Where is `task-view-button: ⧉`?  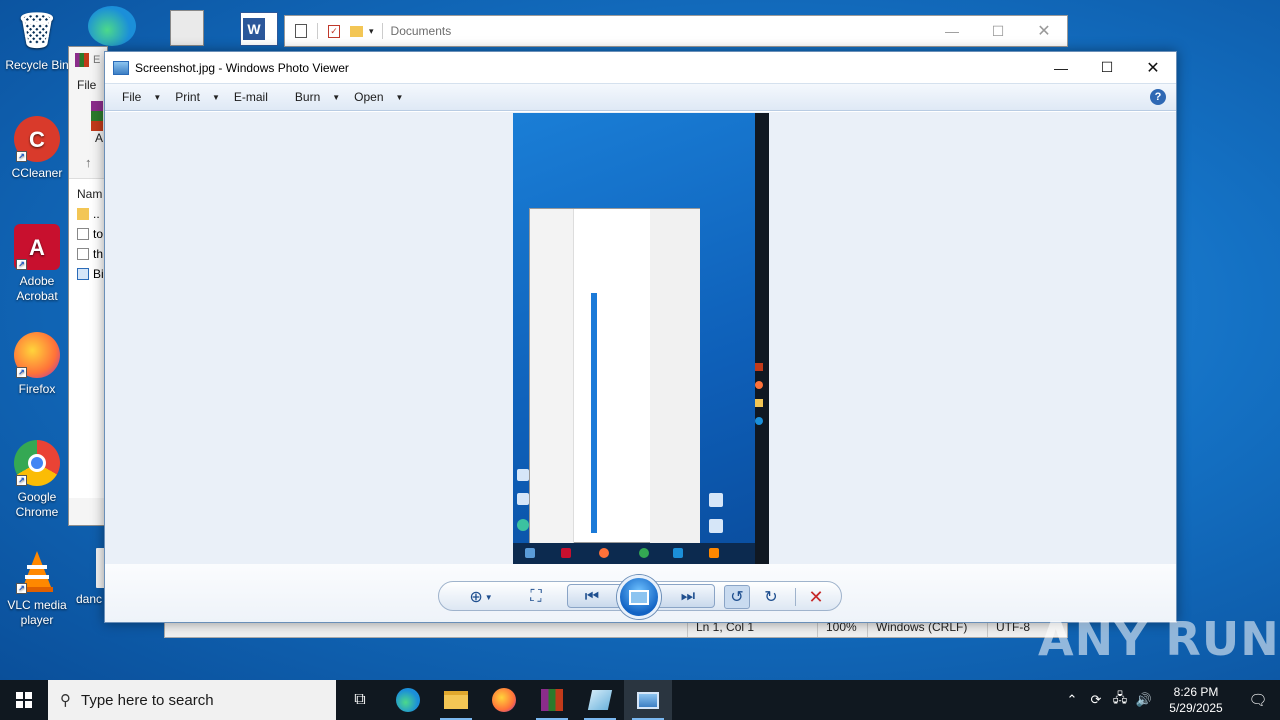
task-view-button: ⧉ is located at coordinates (360, 700).